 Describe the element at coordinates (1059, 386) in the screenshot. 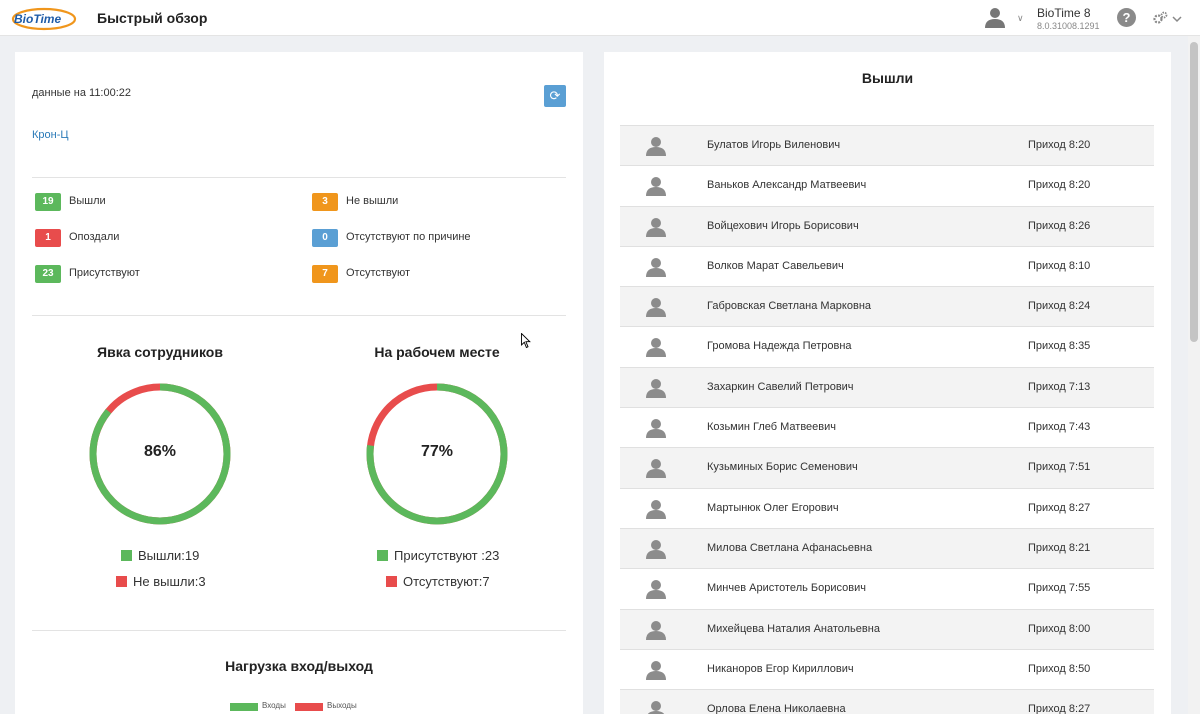

I see `arrival-time: Приход 7:13` at that location.